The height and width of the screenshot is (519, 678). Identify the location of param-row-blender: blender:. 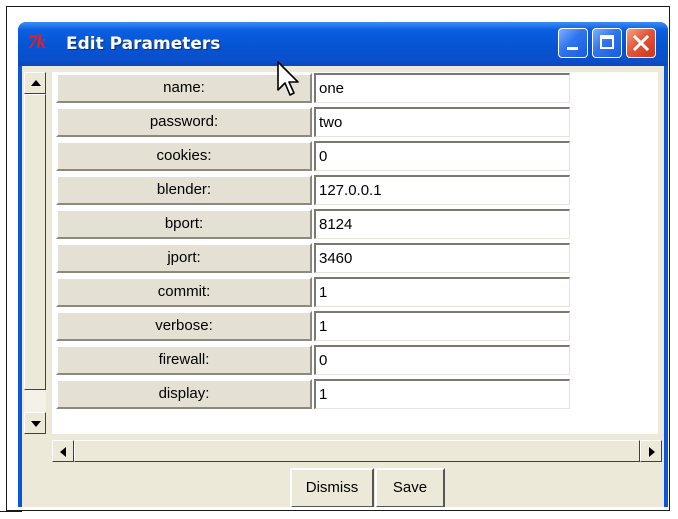
(356, 190).